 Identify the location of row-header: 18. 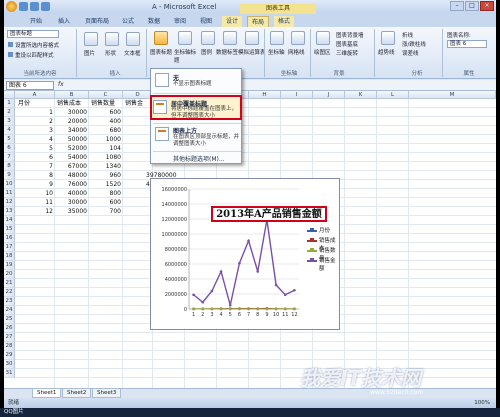
(9, 256).